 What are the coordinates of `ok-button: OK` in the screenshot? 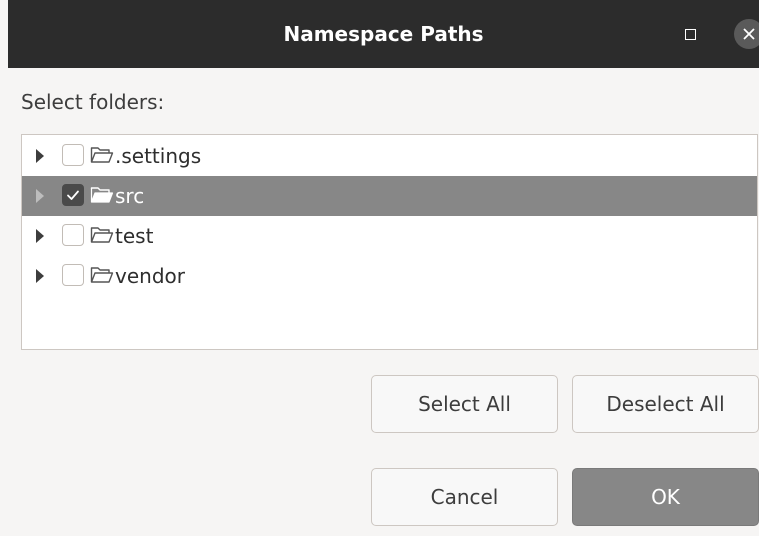 It's located at (665, 497).